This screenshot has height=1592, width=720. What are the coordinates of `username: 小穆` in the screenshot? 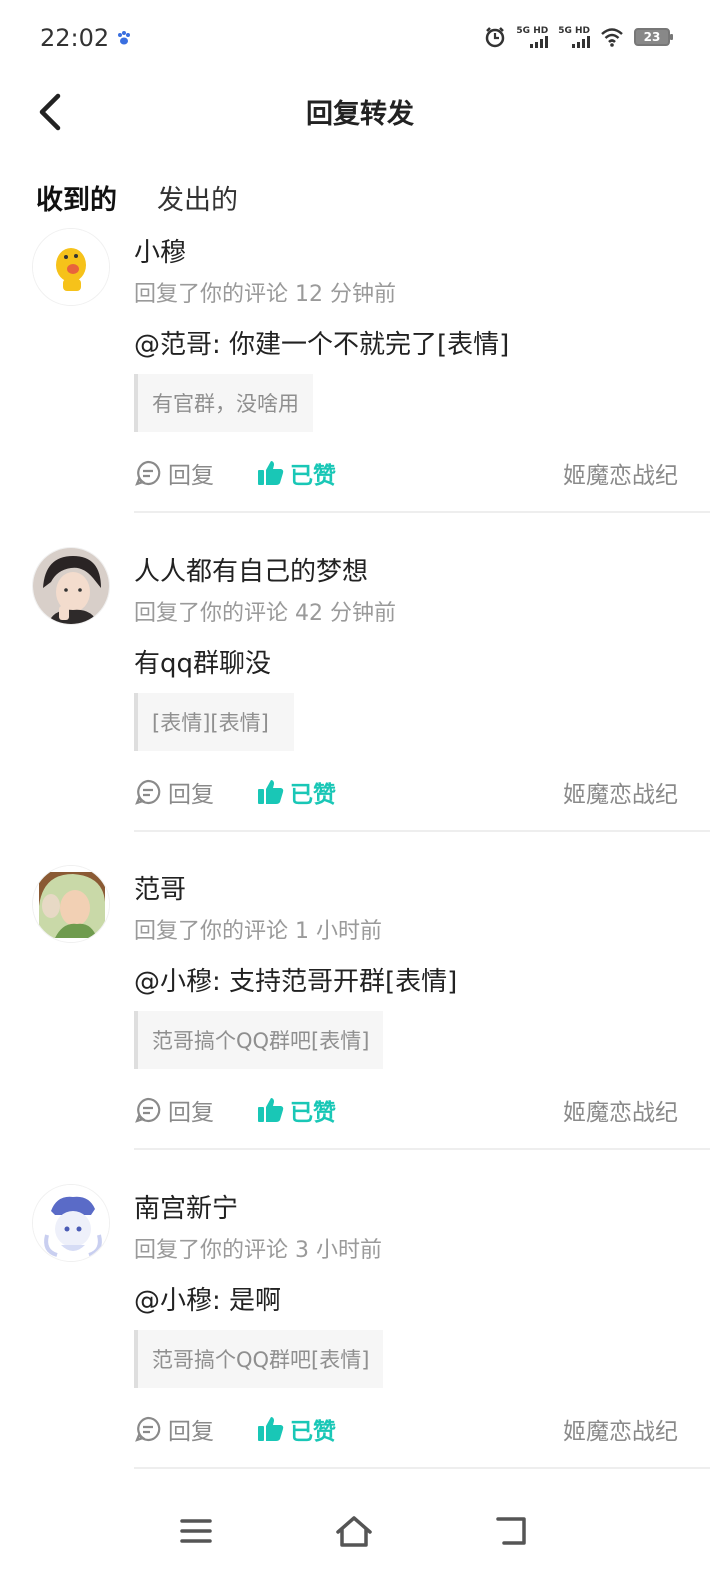 It's located at (160, 250).